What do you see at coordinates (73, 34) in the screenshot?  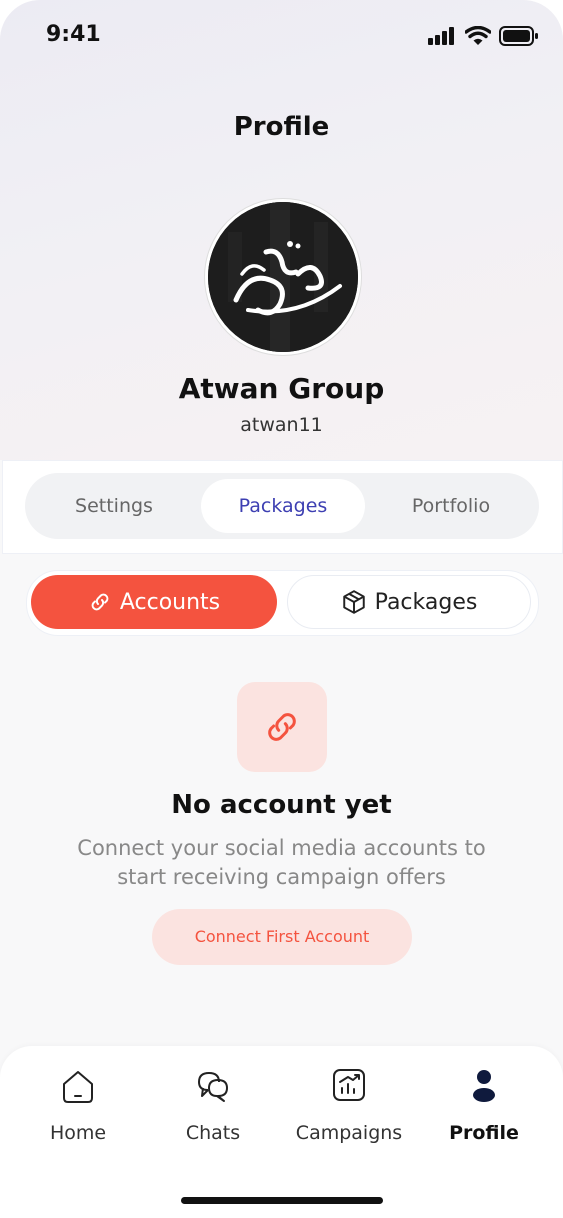 I see `status-time: 9:41` at bounding box center [73, 34].